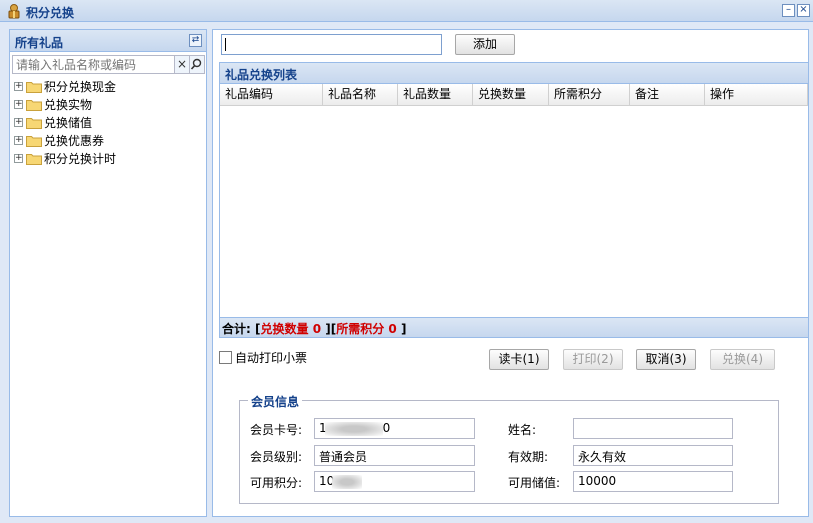 The image size is (813, 523). What do you see at coordinates (225, 357) in the screenshot?
I see `auto-print-checkbox` at bounding box center [225, 357].